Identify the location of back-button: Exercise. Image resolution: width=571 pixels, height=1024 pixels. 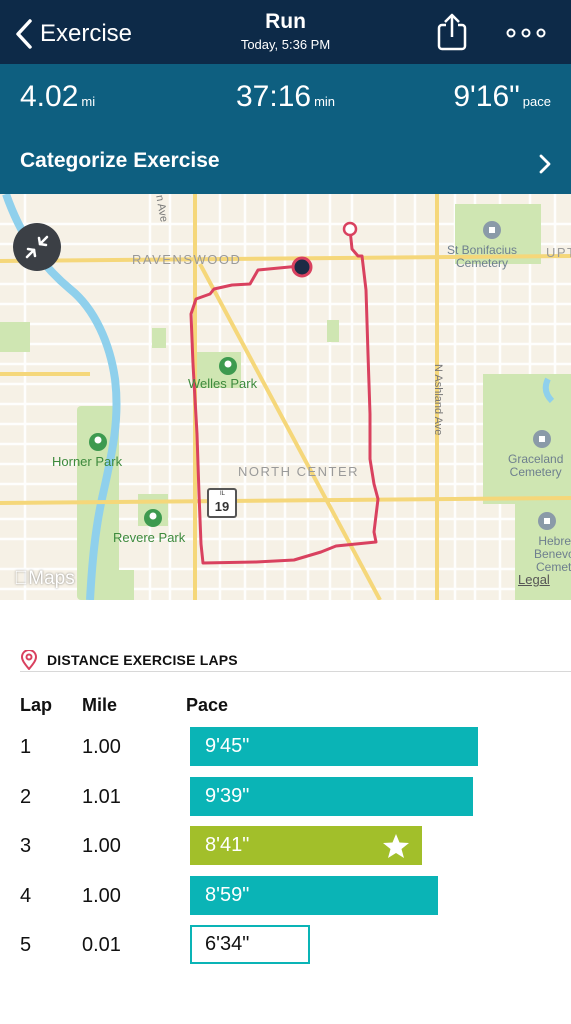
(73, 34).